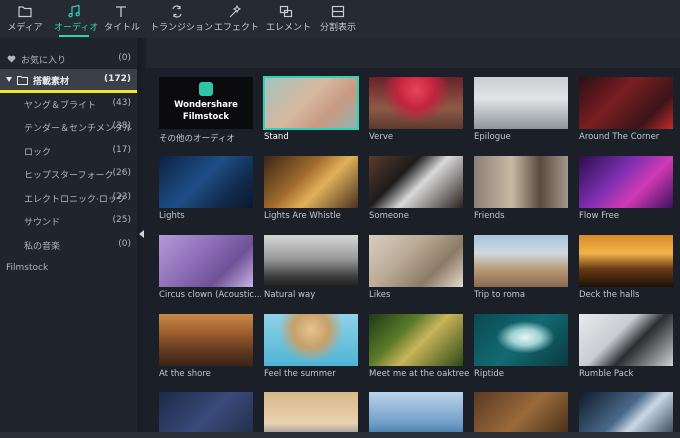  I want to click on filmstock-logo: Wondershare Filmstock, so click(206, 103).